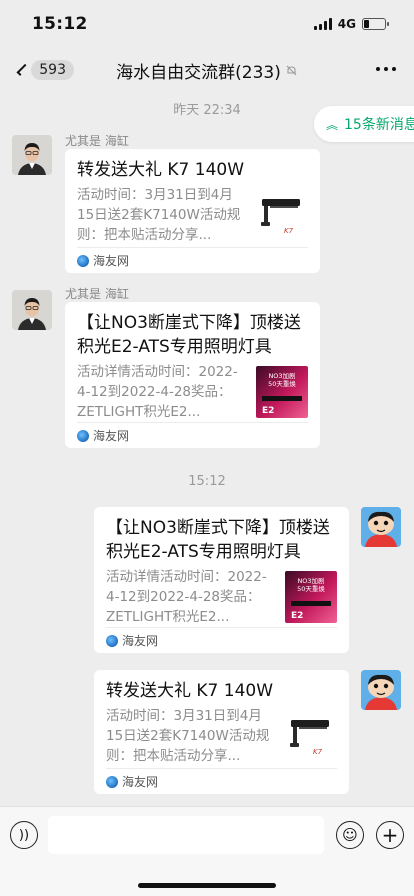 The height and width of the screenshot is (896, 414). What do you see at coordinates (291, 70) in the screenshot?
I see `mute-bell-icon` at bounding box center [291, 70].